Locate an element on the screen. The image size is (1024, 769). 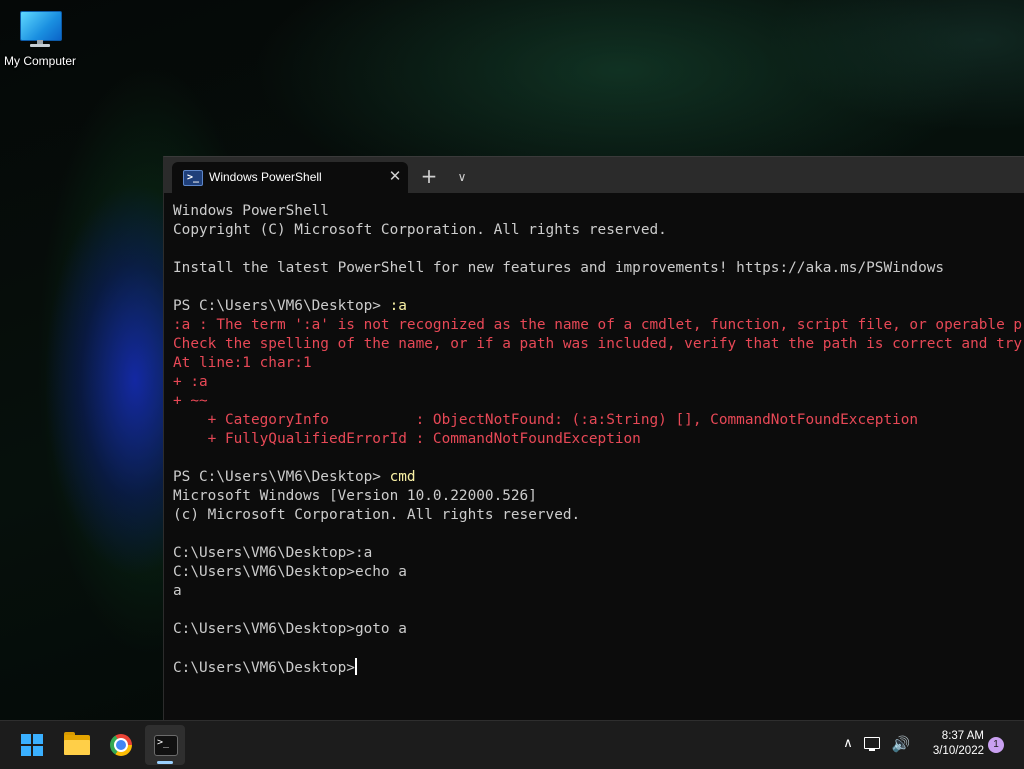
taskbar: >_ ∧ 🔊 8:37 AM 3/10/2022 1 is located at coordinates (512, 744).